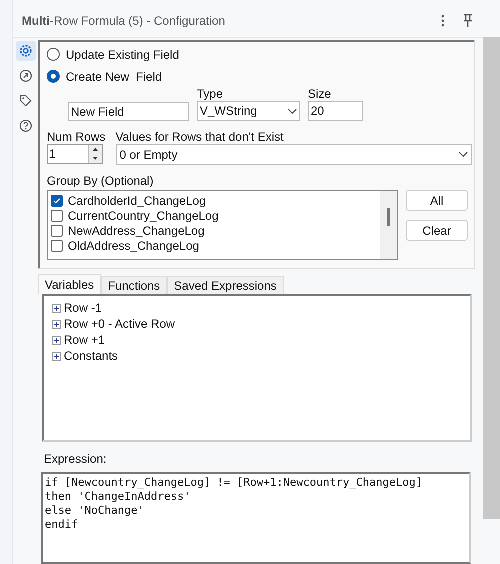 This screenshot has width=500, height=564. I want to click on tab: Saved Expressions, so click(225, 285).